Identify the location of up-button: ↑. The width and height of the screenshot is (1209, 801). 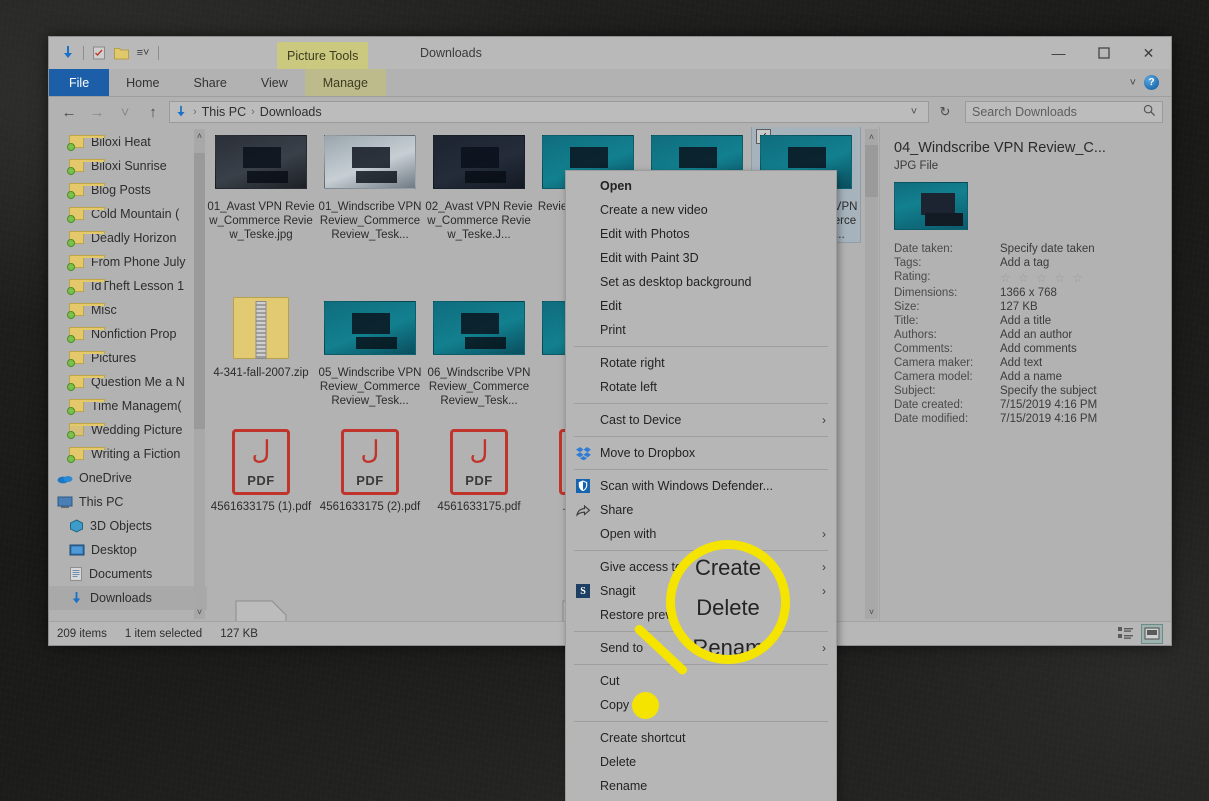
(153, 112).